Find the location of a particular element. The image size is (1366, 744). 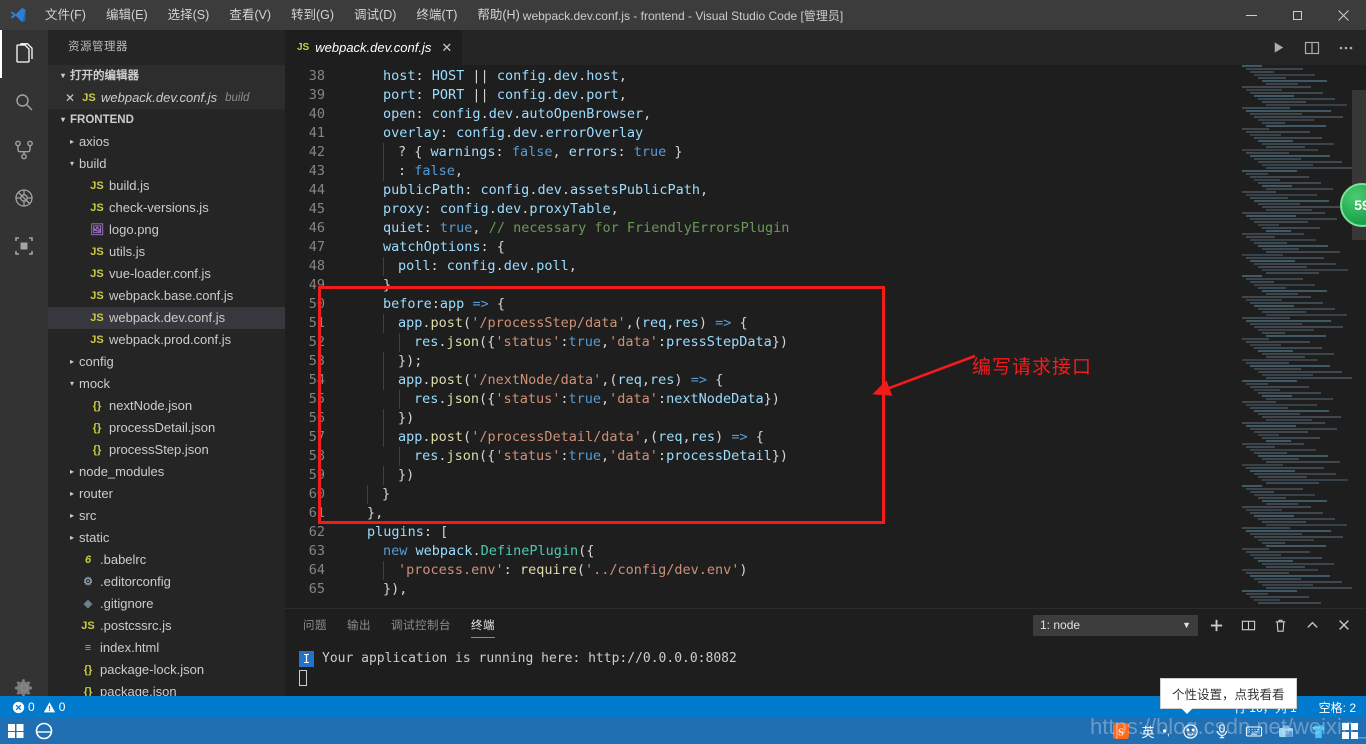

terminal-selector: 1: node ▼ is located at coordinates (1115, 625).